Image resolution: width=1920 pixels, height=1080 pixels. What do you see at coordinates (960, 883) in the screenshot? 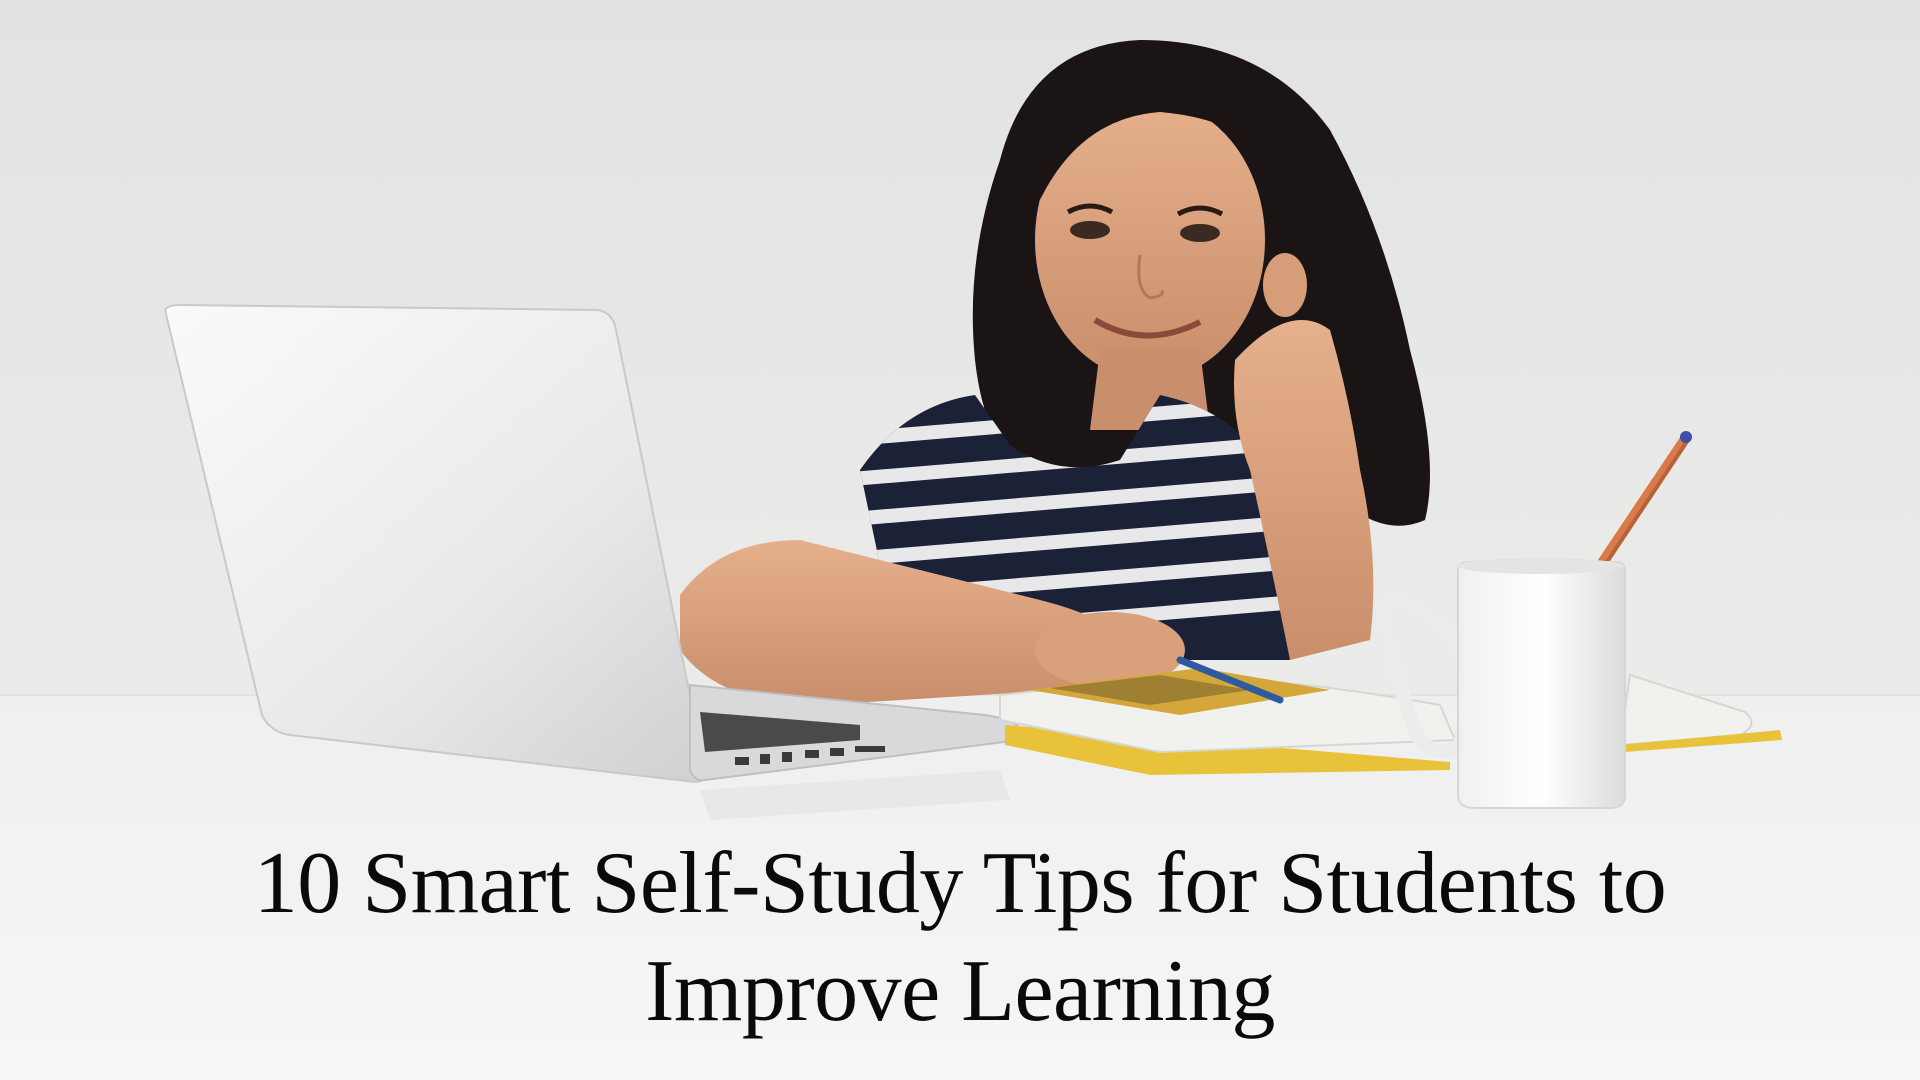
I see `banner-title-line-1: 10 Smart Self-Study Tips for Students to` at bounding box center [960, 883].